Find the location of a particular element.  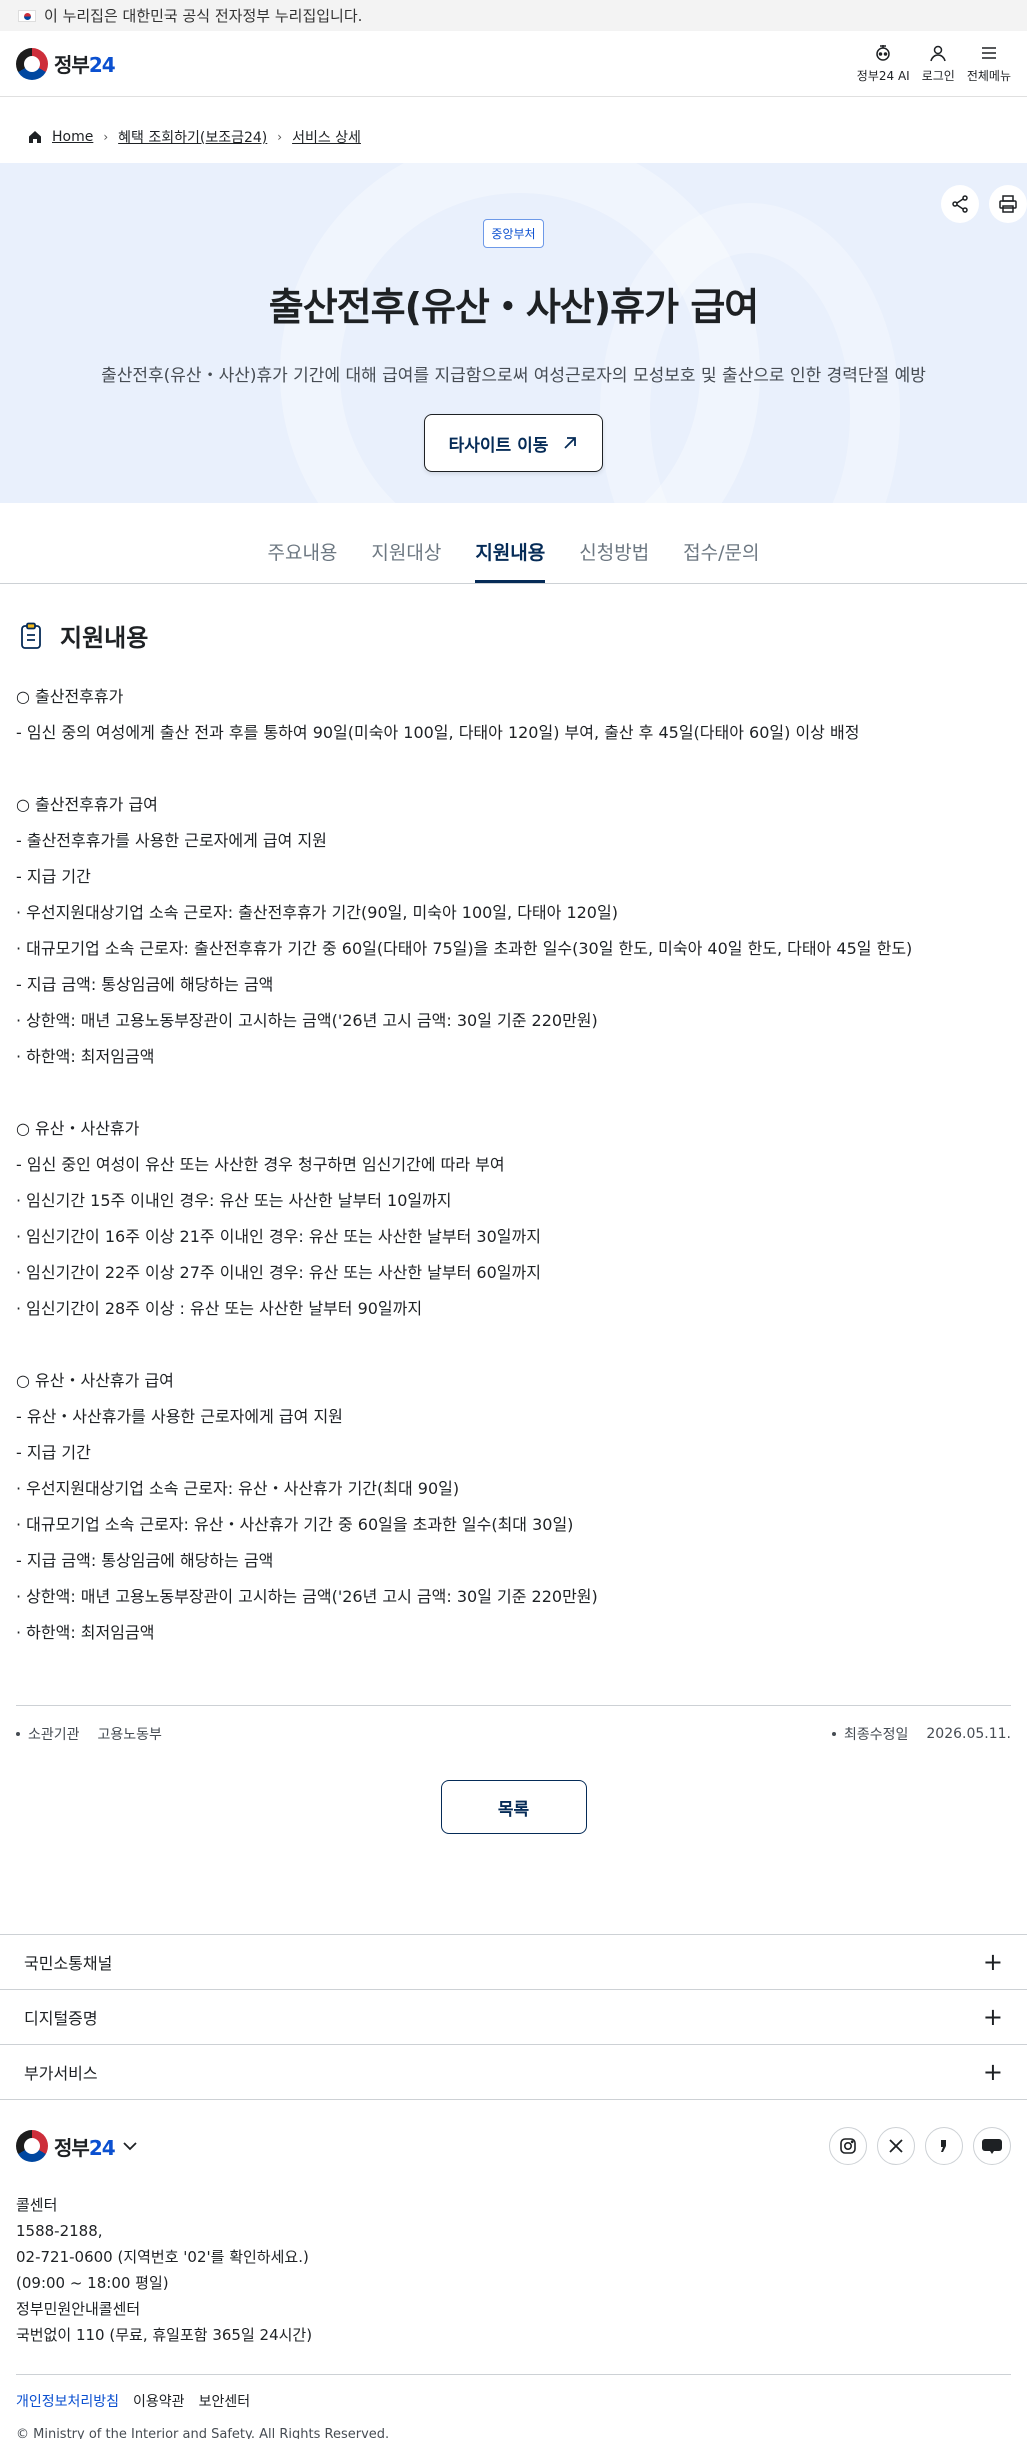

external-site-button: 타사이트 이동 is located at coordinates (513, 443).